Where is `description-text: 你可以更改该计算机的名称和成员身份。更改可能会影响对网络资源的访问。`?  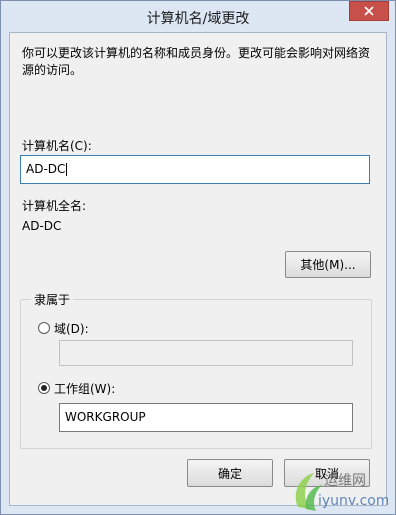
description-text: 你可以更改该计算机的名称和成员身份。更改可能会影响对网络资源的访问。 is located at coordinates (196, 61).